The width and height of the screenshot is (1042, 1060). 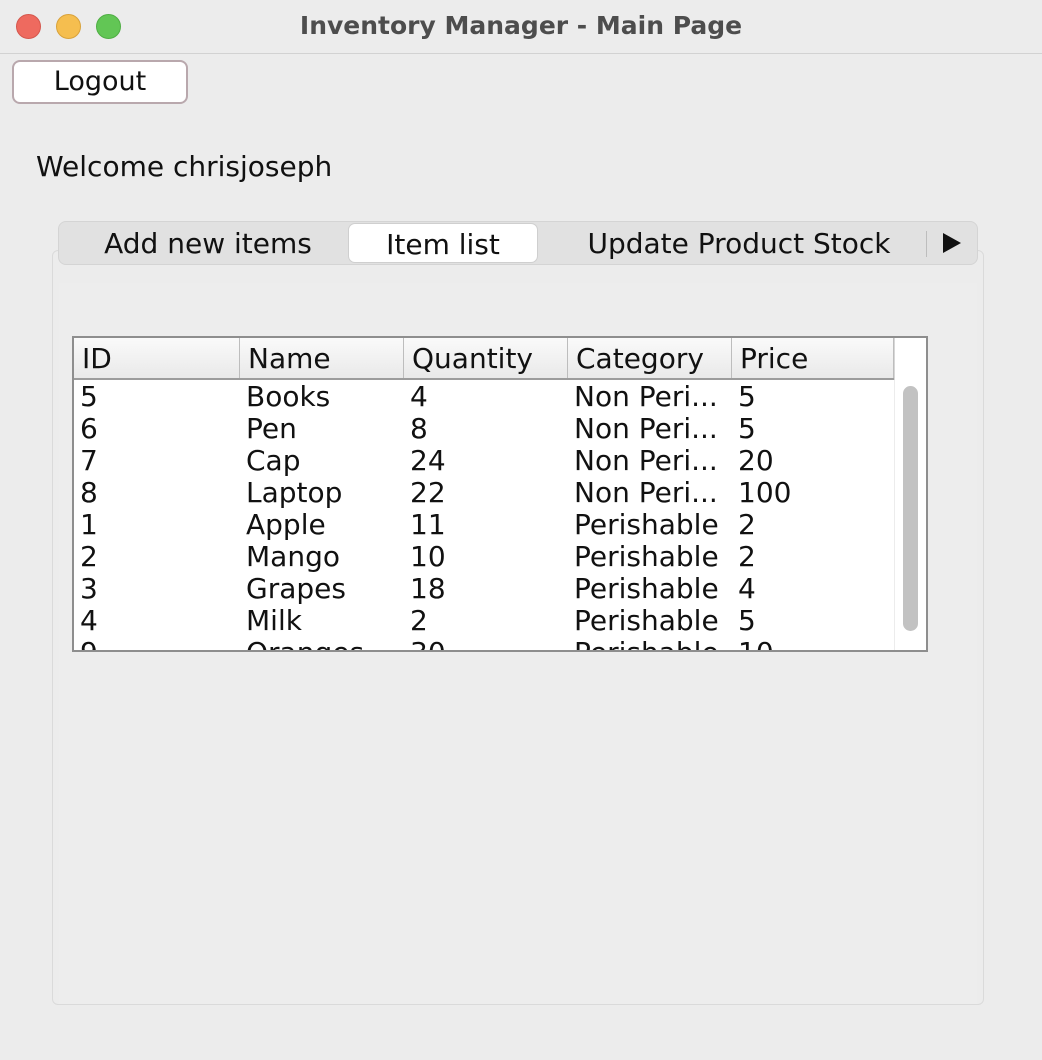 What do you see at coordinates (89, 492) in the screenshot?
I see `cell-id: 8` at bounding box center [89, 492].